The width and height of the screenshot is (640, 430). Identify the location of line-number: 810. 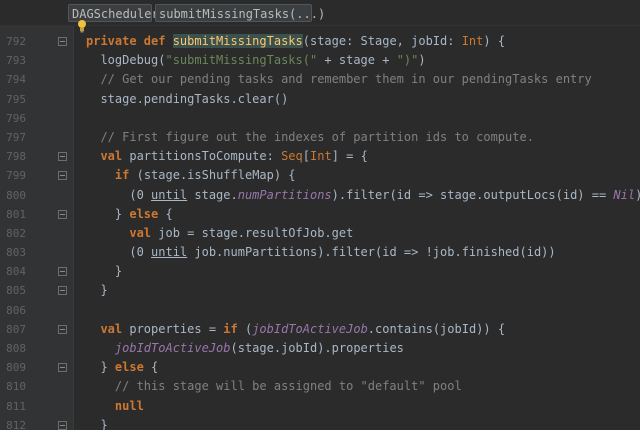
(16, 387).